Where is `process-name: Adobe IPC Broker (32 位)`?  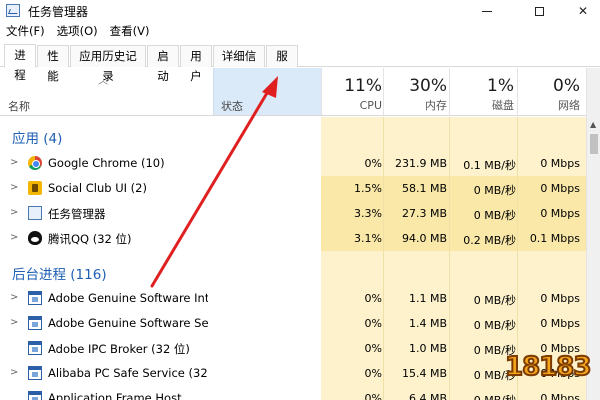 process-name: Adobe IPC Broker (32 位) is located at coordinates (119, 349).